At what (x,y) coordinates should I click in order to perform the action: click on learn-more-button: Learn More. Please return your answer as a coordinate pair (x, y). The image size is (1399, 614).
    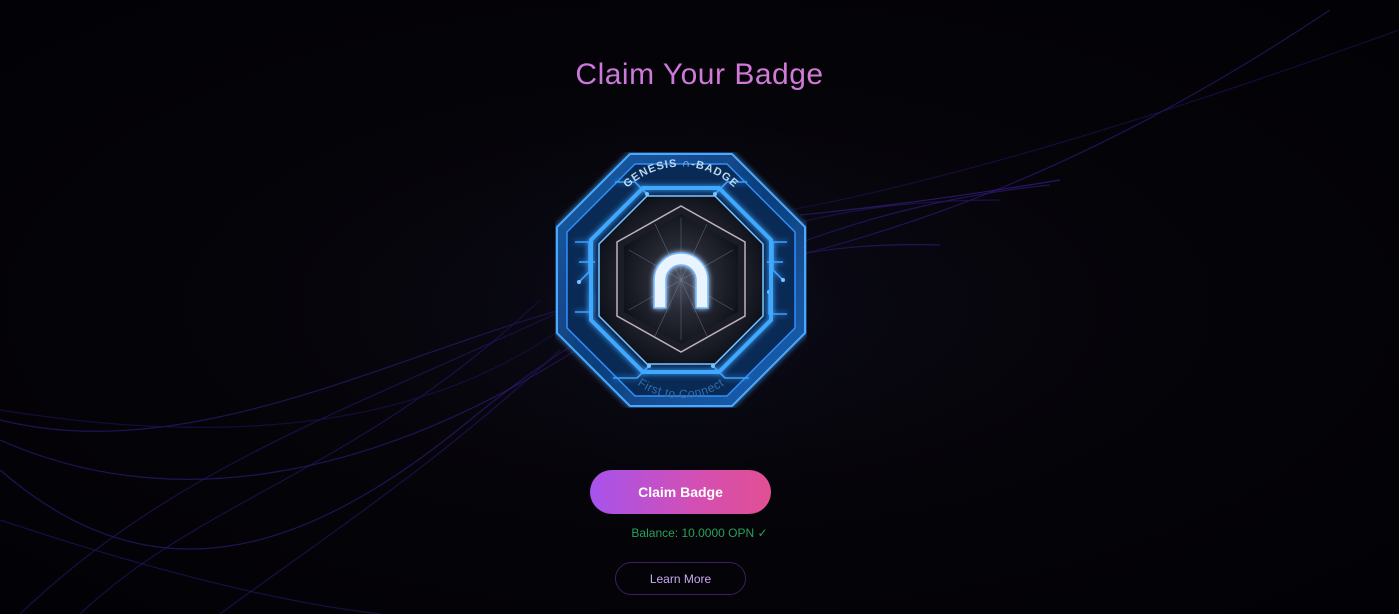
    Looking at the image, I should click on (680, 578).